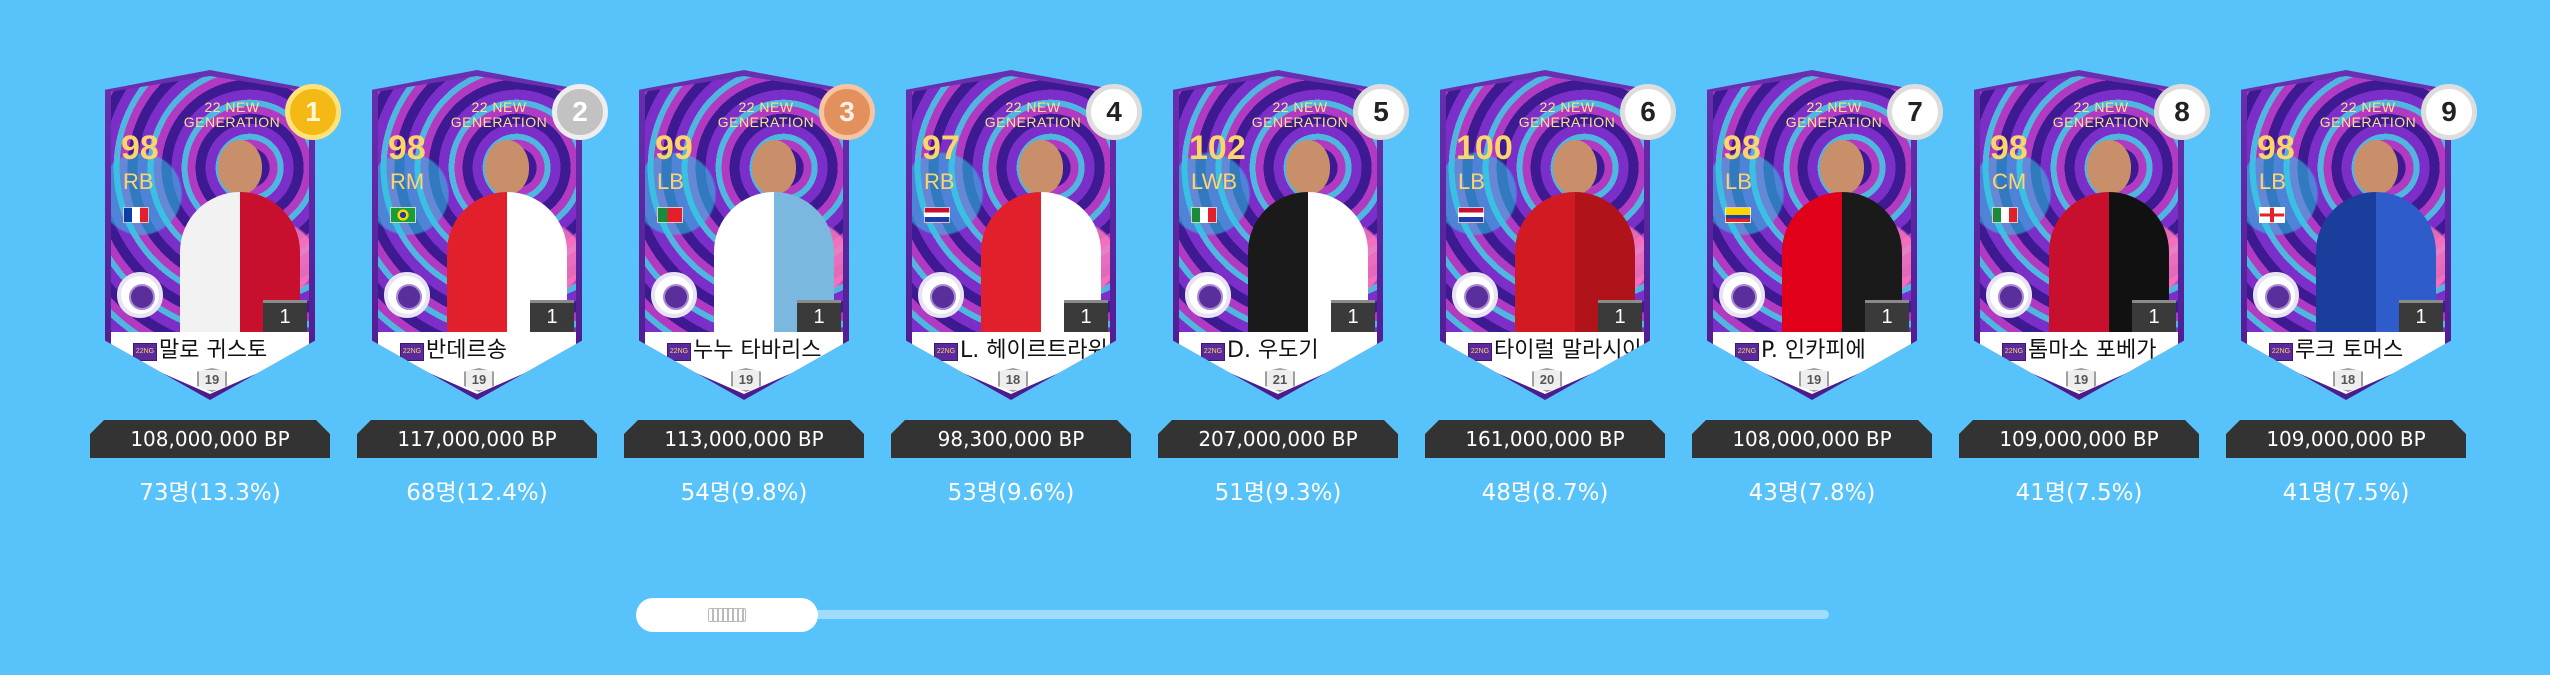  I want to click on rank-medal-icon: 7, so click(1915, 112).